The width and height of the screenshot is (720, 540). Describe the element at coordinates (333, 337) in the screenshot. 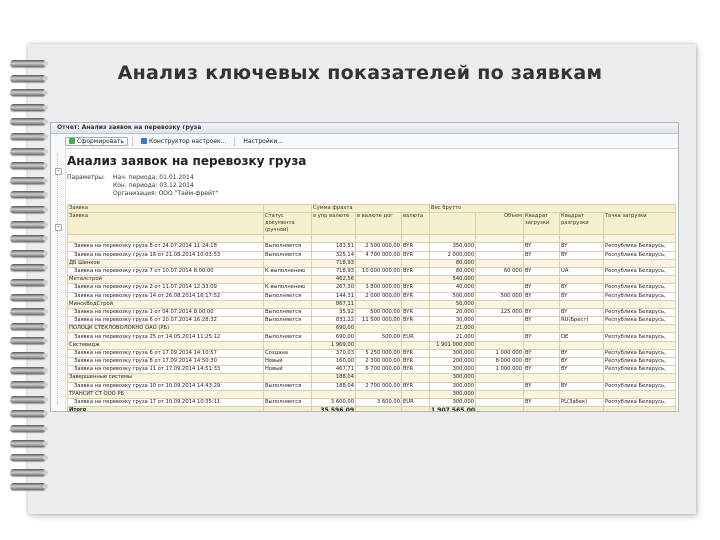

I see `row-amount: 690,00` at that location.